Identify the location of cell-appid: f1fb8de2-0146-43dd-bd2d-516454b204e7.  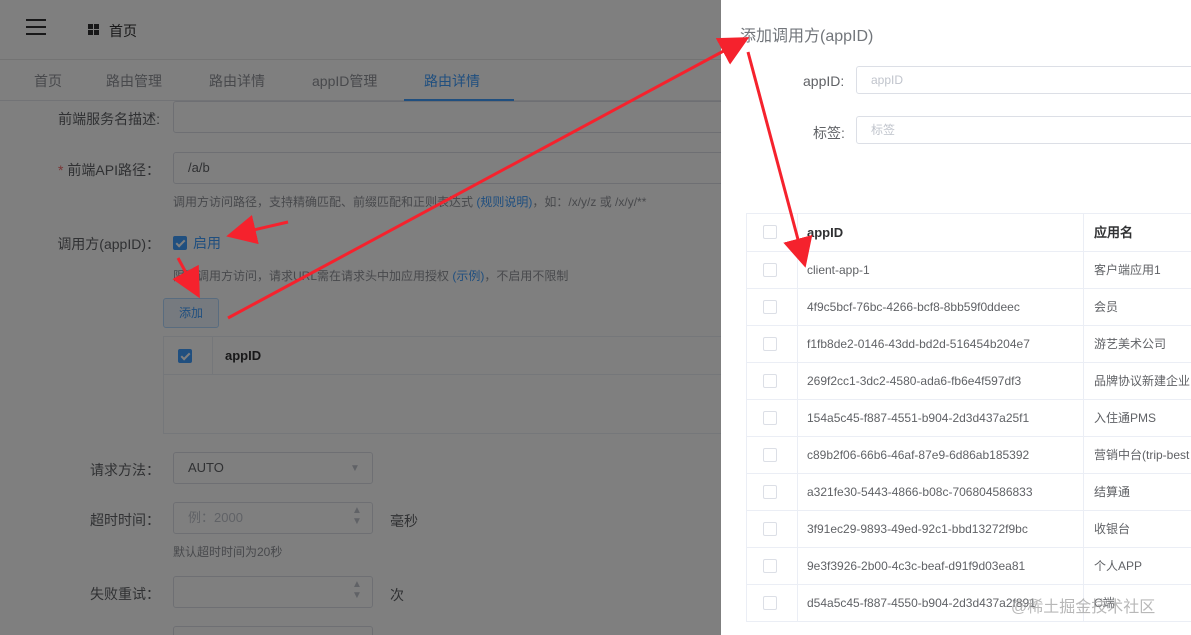
(918, 344).